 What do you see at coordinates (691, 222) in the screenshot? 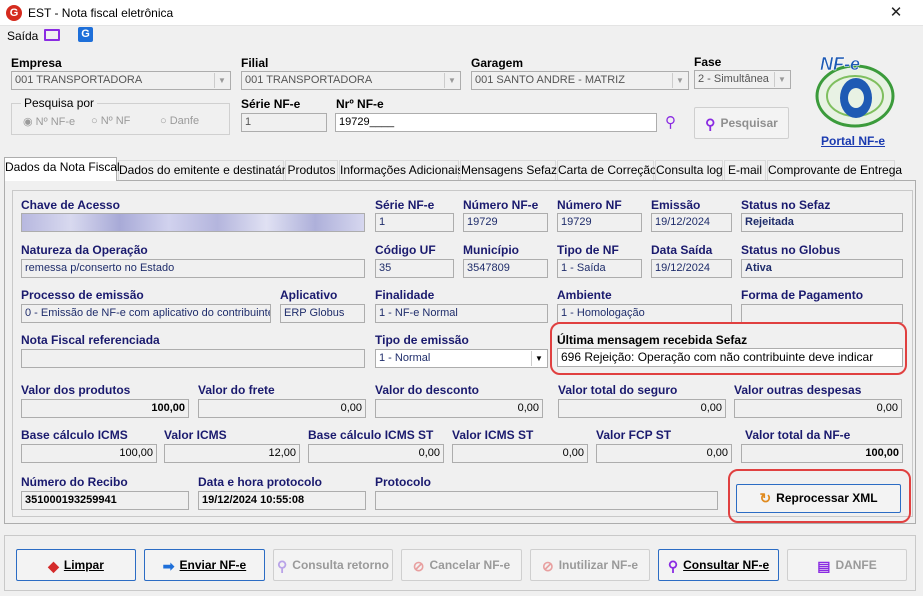
I see `emissao-field: 19/12/2024` at bounding box center [691, 222].